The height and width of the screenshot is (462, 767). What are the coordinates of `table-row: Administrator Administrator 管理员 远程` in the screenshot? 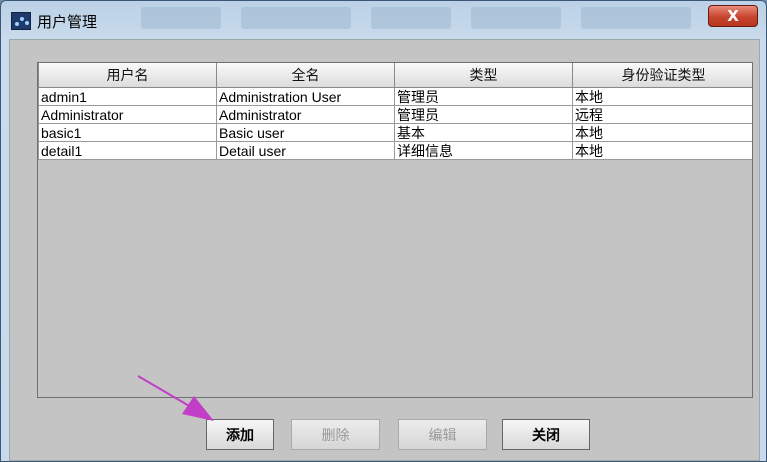 It's located at (395, 114).